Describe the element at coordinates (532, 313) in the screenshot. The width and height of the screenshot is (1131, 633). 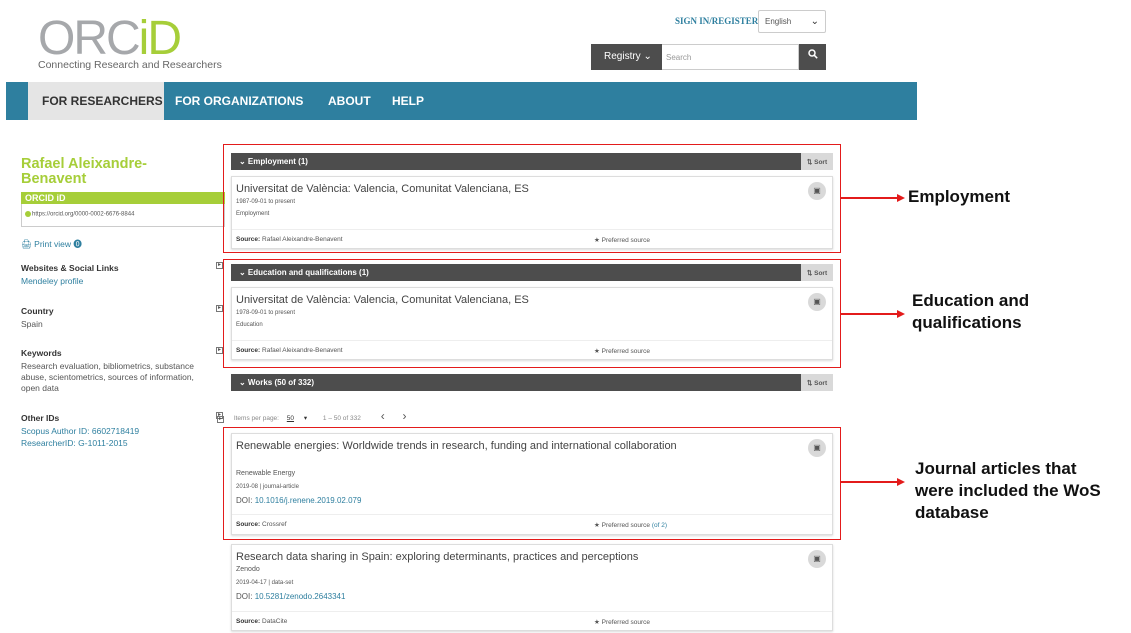
I see `education-highlight-box` at that location.